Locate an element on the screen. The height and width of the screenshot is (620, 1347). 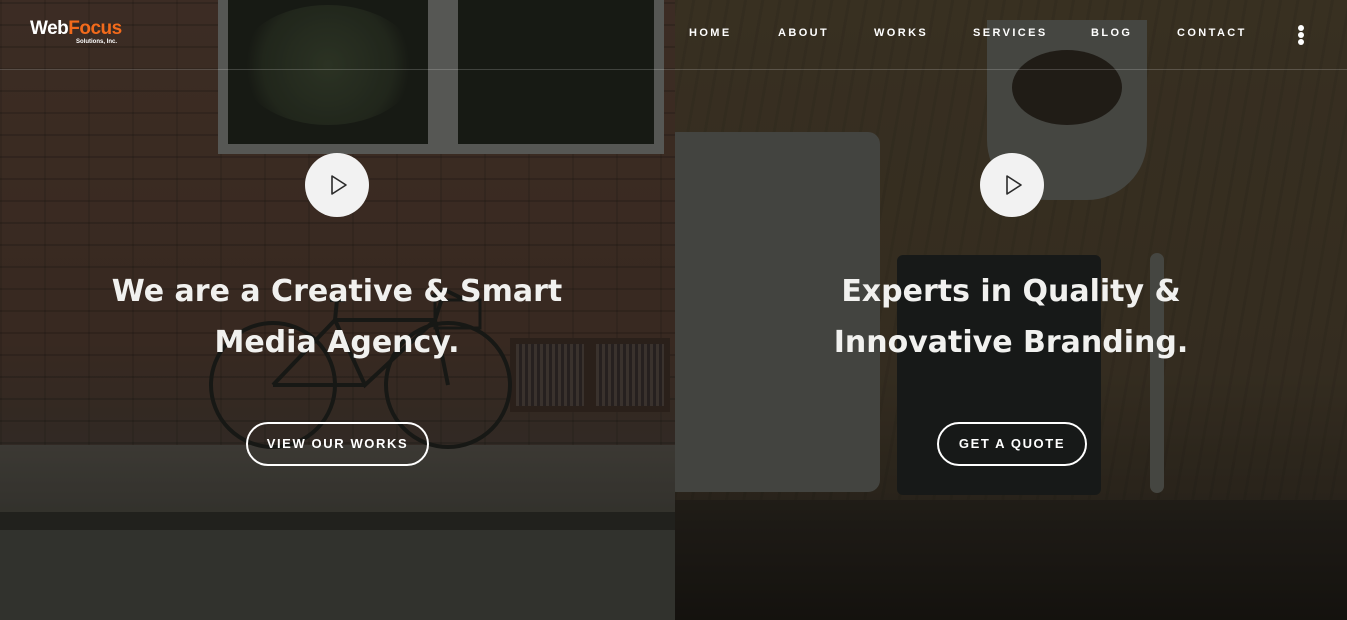
headline-line: We are a Creative & Smart is located at coordinates (337, 291).